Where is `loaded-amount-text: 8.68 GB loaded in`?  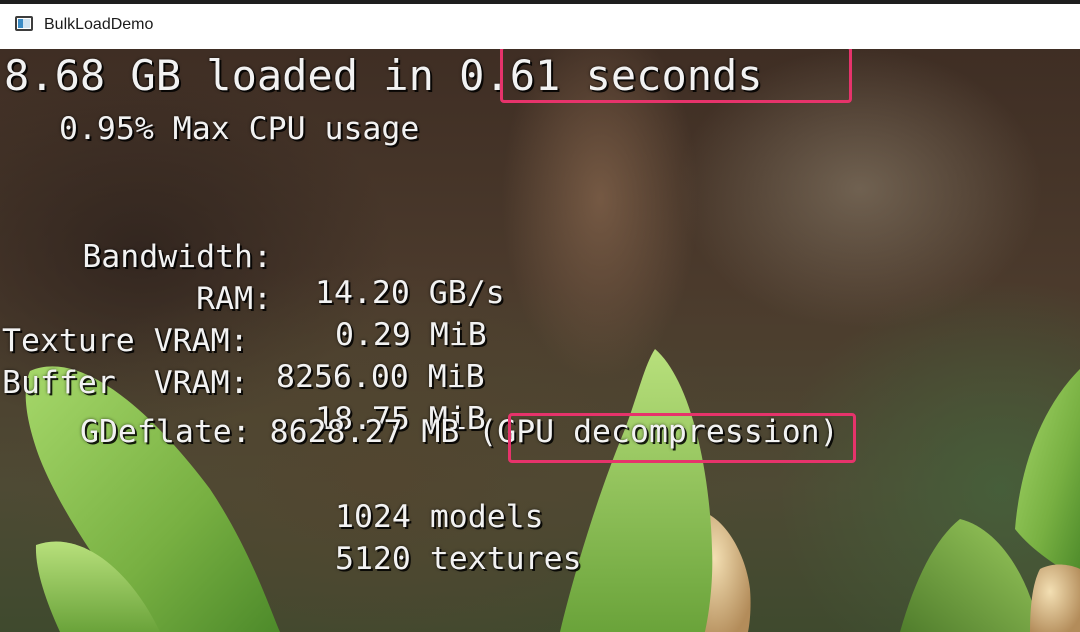 loaded-amount-text: 8.68 GB loaded in is located at coordinates (232, 75).